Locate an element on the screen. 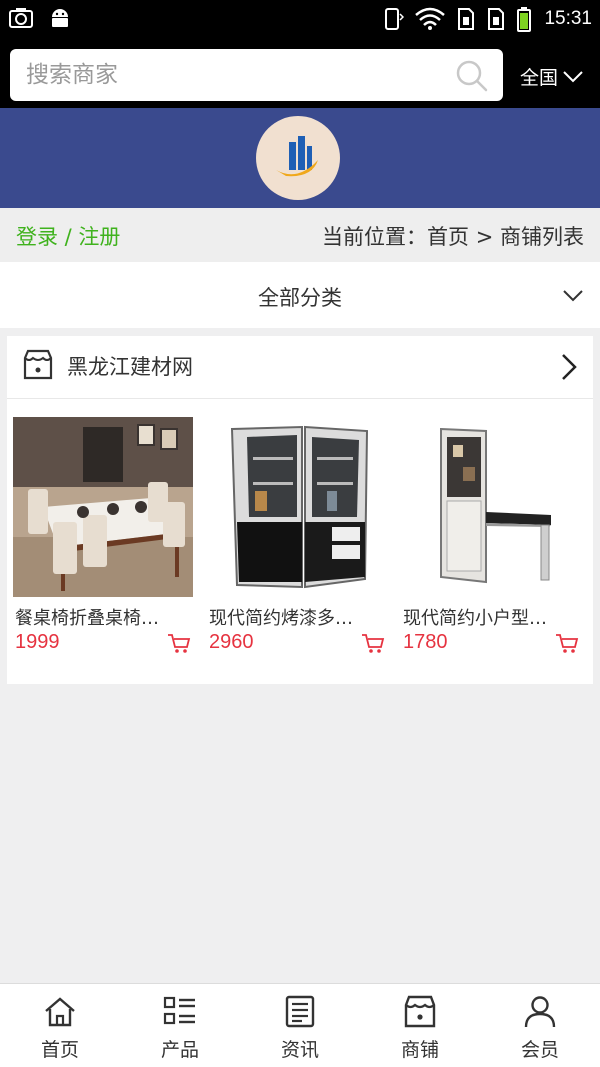 The height and width of the screenshot is (1067, 600). product-card: 现代简约小户型… 1780 is located at coordinates (491, 535).